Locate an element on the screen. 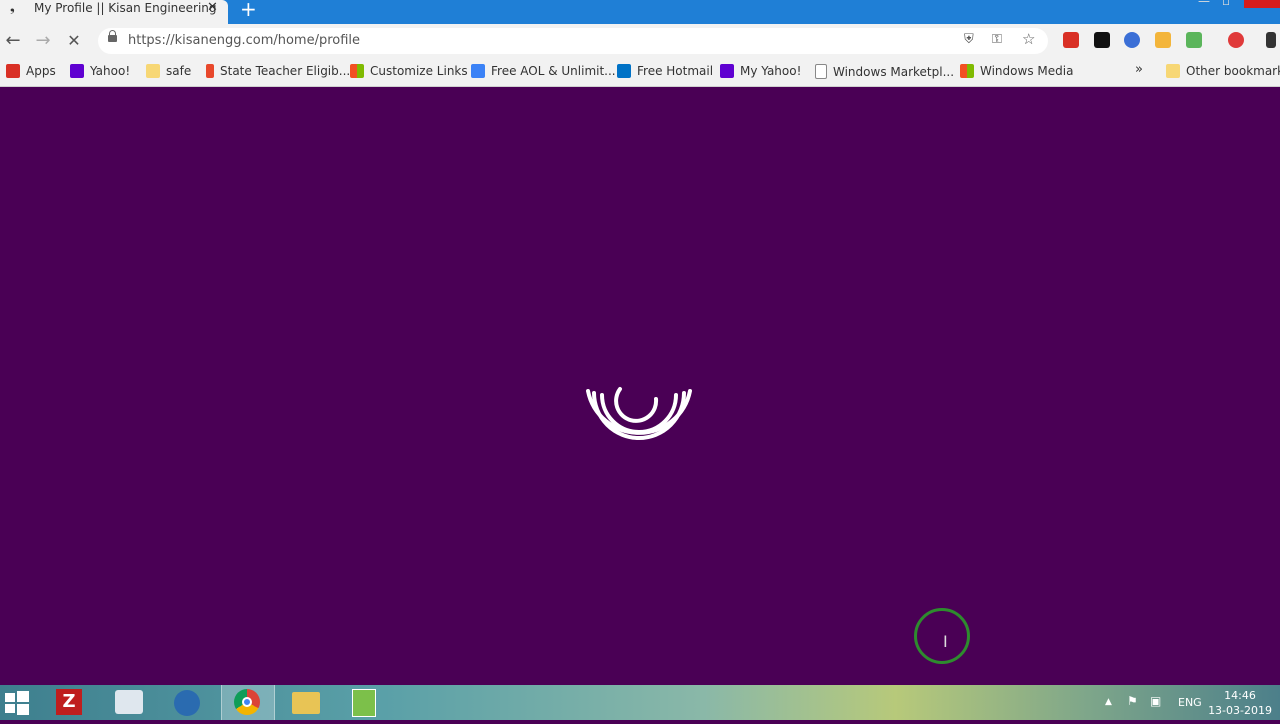 The image size is (1280, 724). bookmark-my-yahoo: My Yahoo! is located at coordinates (760, 71).